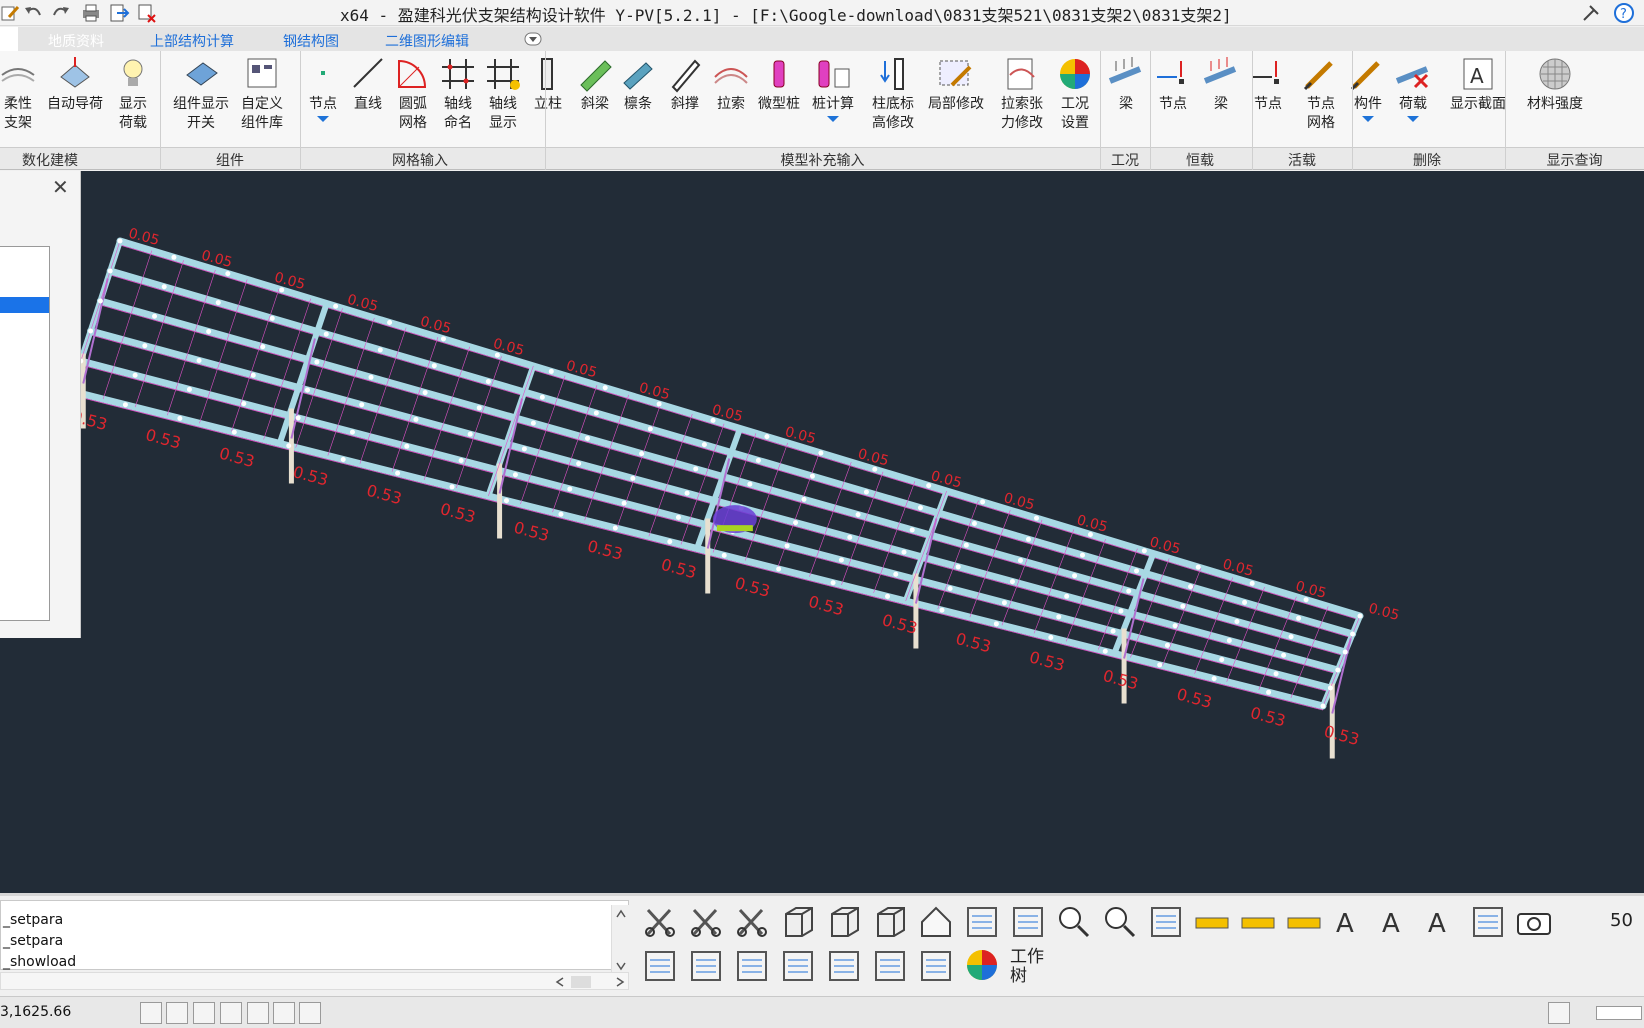 The width and height of the screenshot is (1644, 1028). I want to click on measure-icon, so click(1212, 922).